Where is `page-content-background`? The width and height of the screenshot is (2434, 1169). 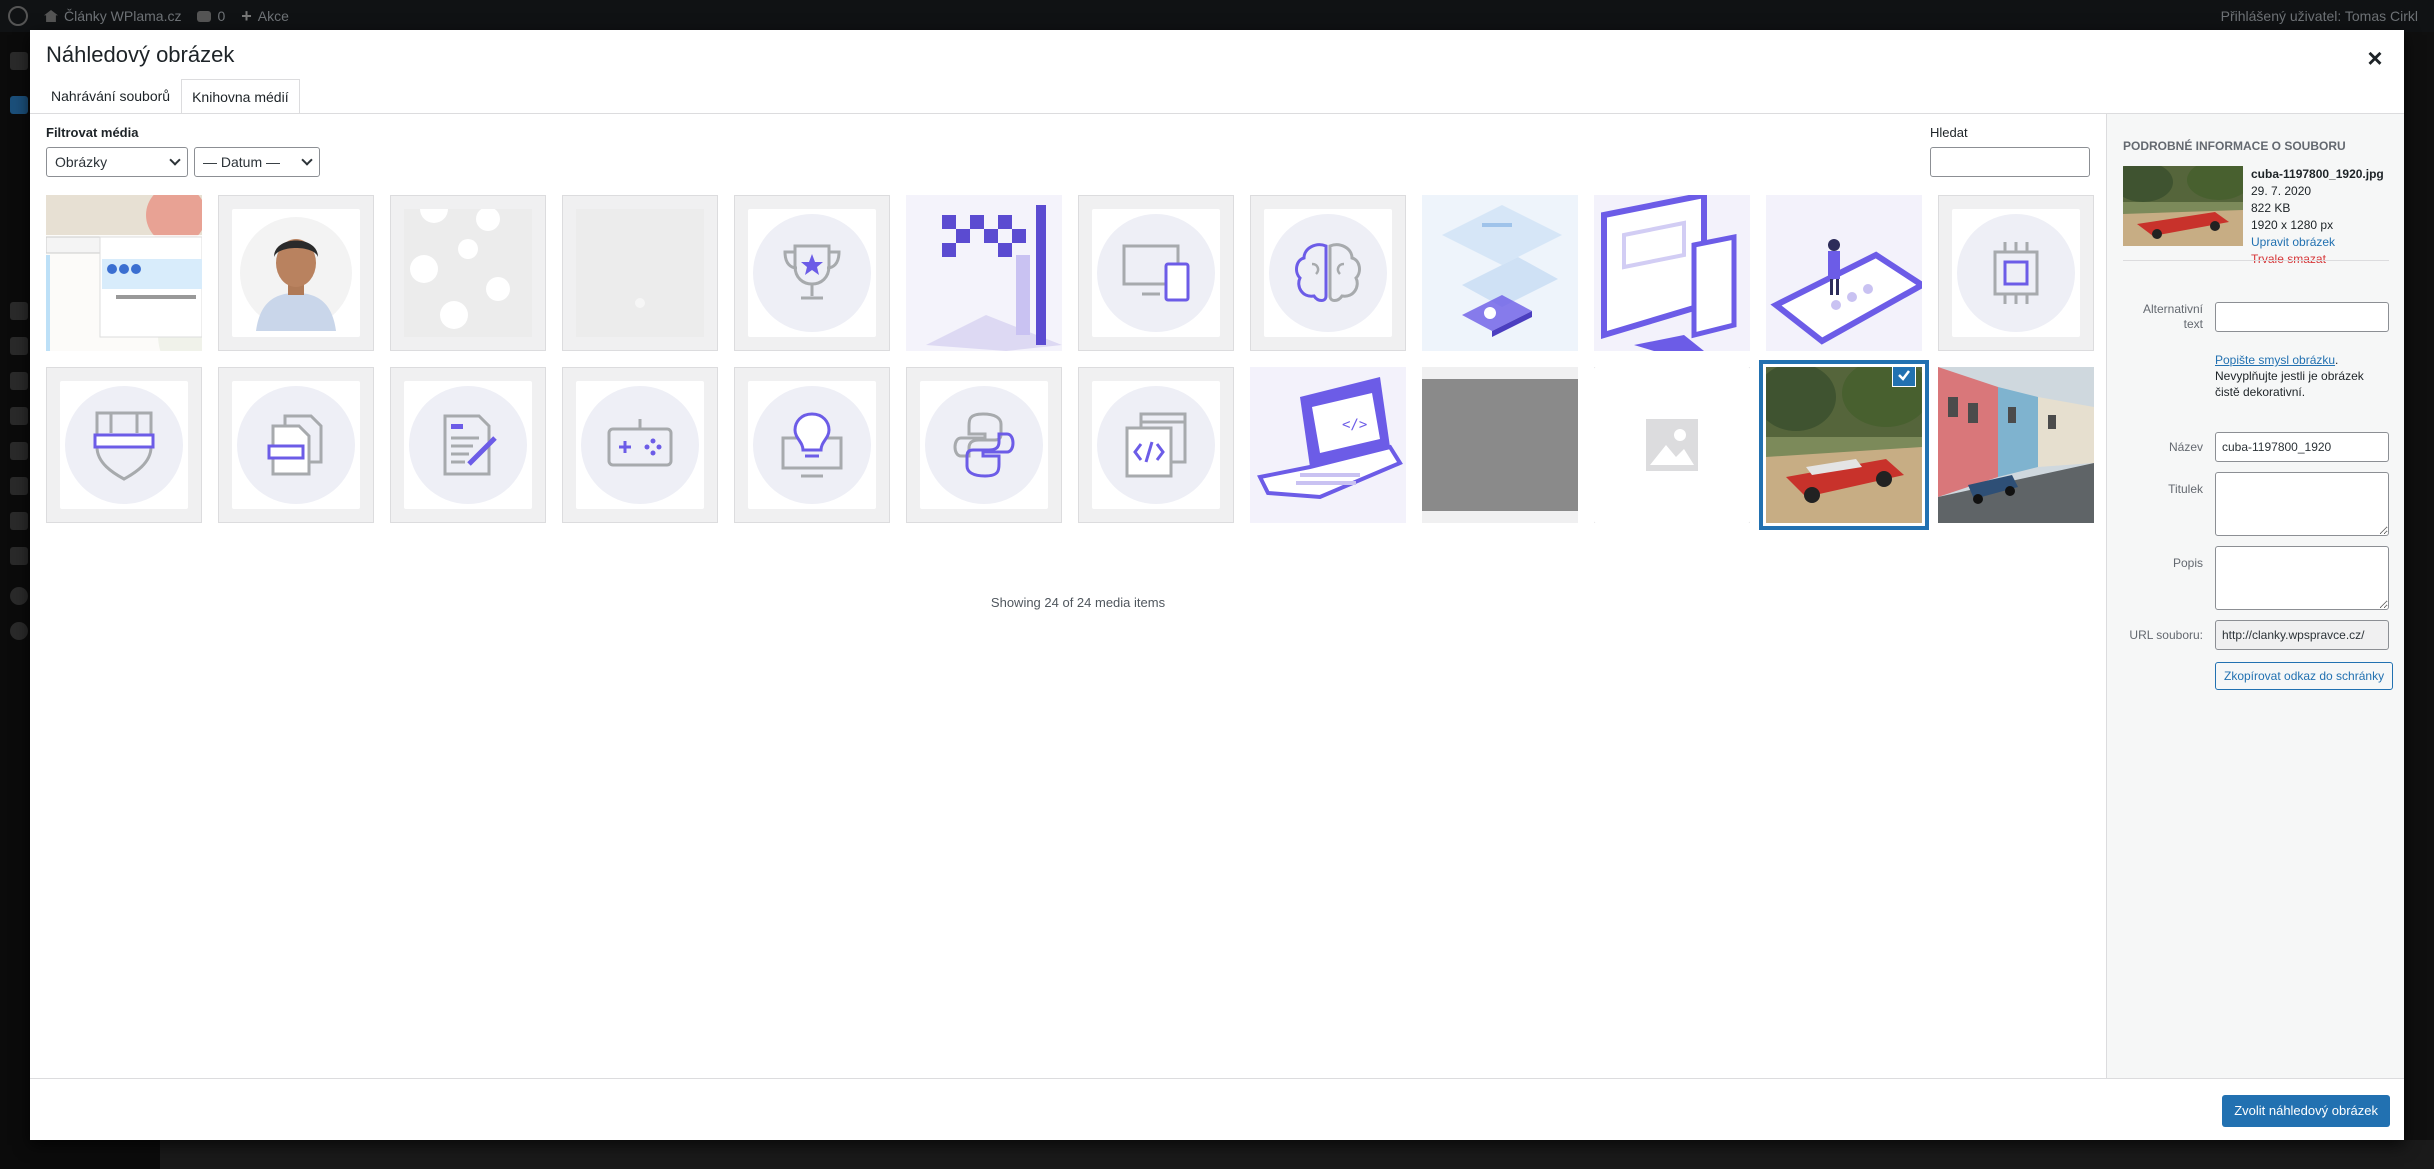 page-content-background is located at coordinates (1297, 1154).